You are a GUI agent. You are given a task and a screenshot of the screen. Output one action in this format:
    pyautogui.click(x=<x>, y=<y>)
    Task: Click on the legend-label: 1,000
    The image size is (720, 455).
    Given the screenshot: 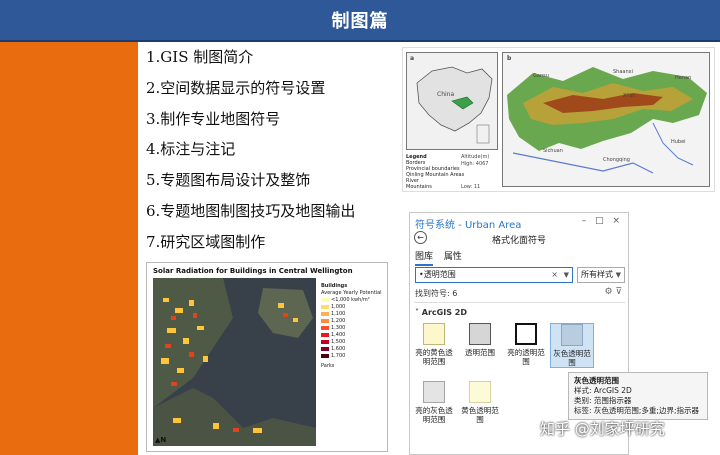 What is the action you would take?
    pyautogui.click(x=338, y=307)
    